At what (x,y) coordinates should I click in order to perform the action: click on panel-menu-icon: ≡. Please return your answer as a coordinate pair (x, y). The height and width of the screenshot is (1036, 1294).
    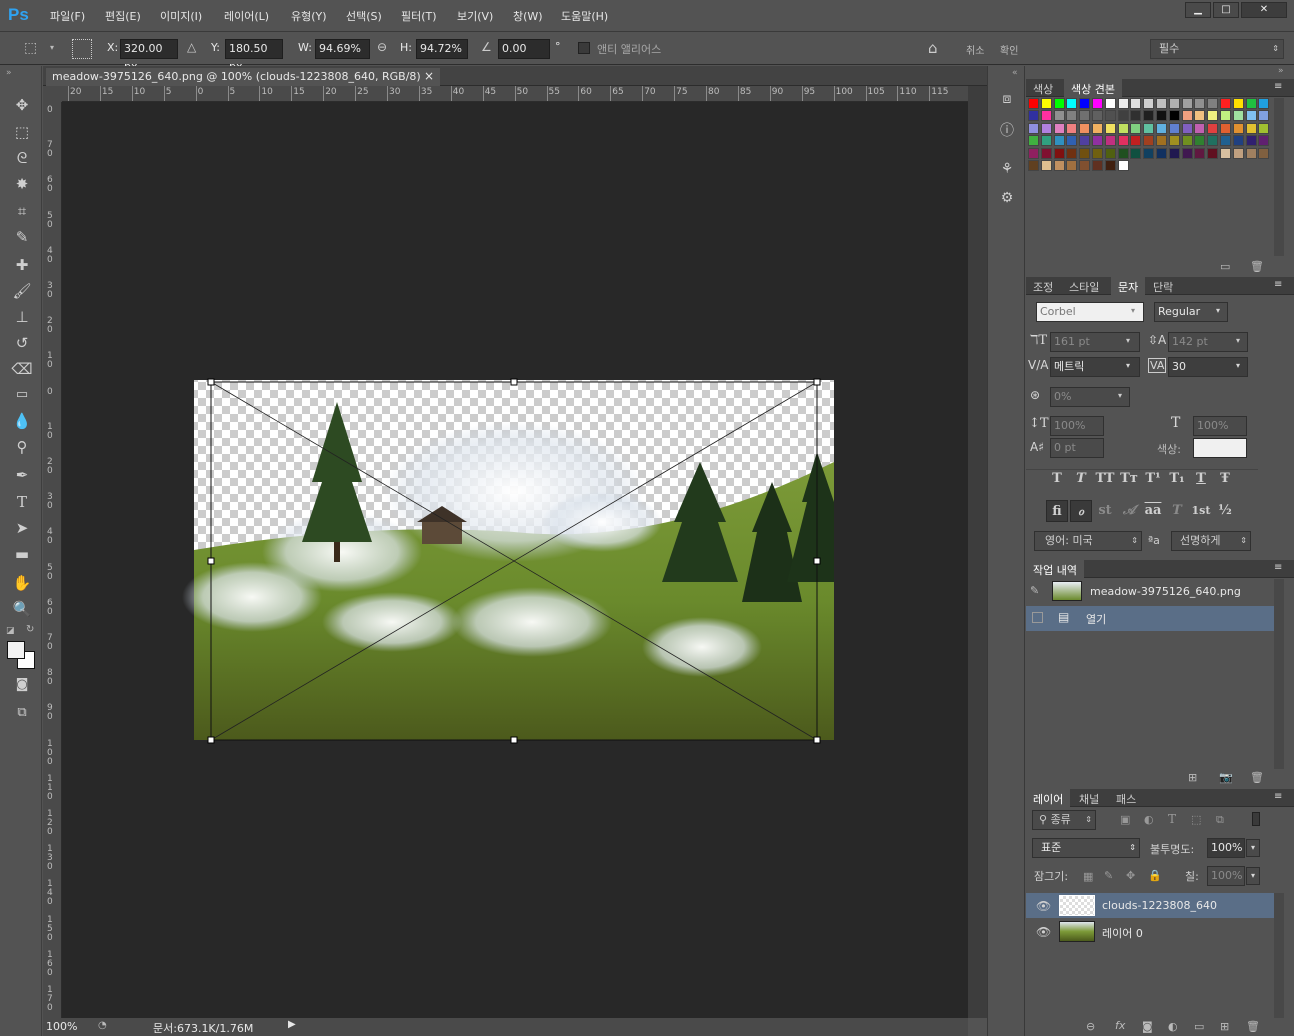
    Looking at the image, I should click on (1278, 284).